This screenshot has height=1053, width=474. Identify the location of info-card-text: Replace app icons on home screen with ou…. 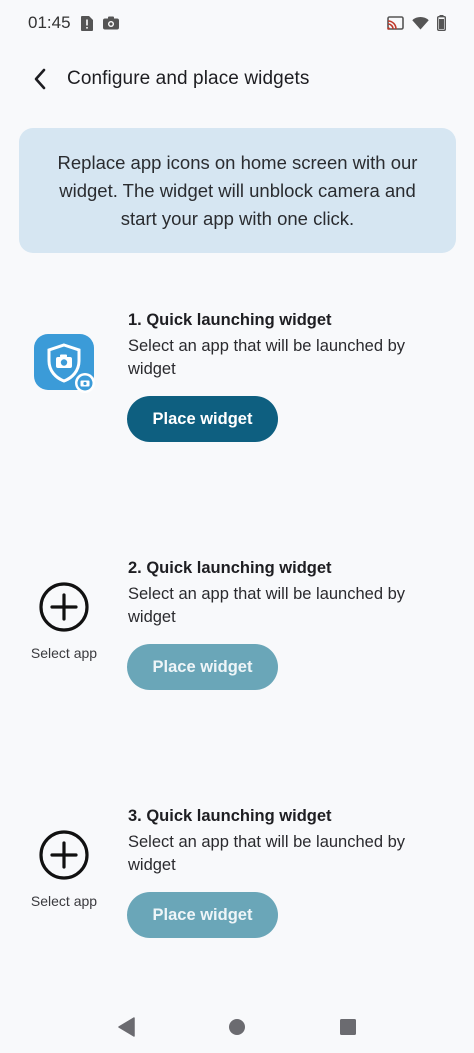
(237, 190).